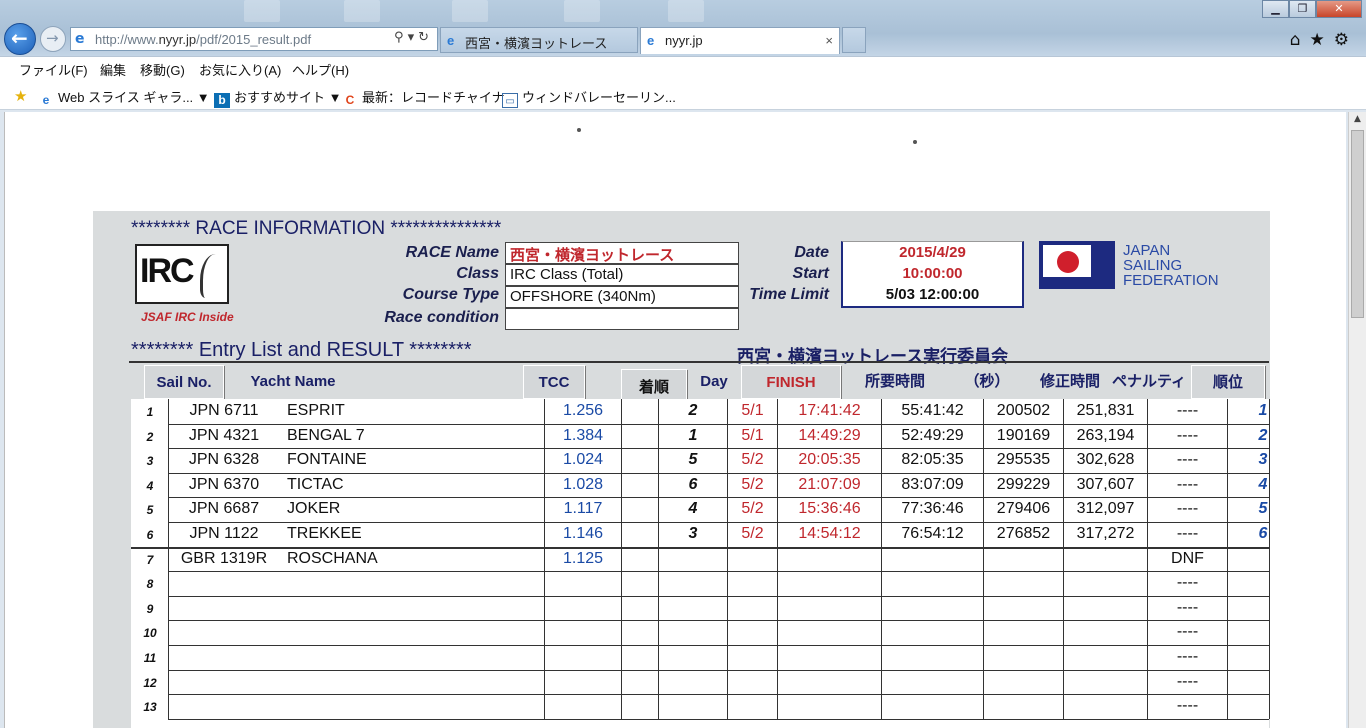  I want to click on scrollbar-thumb, so click(1357, 224).